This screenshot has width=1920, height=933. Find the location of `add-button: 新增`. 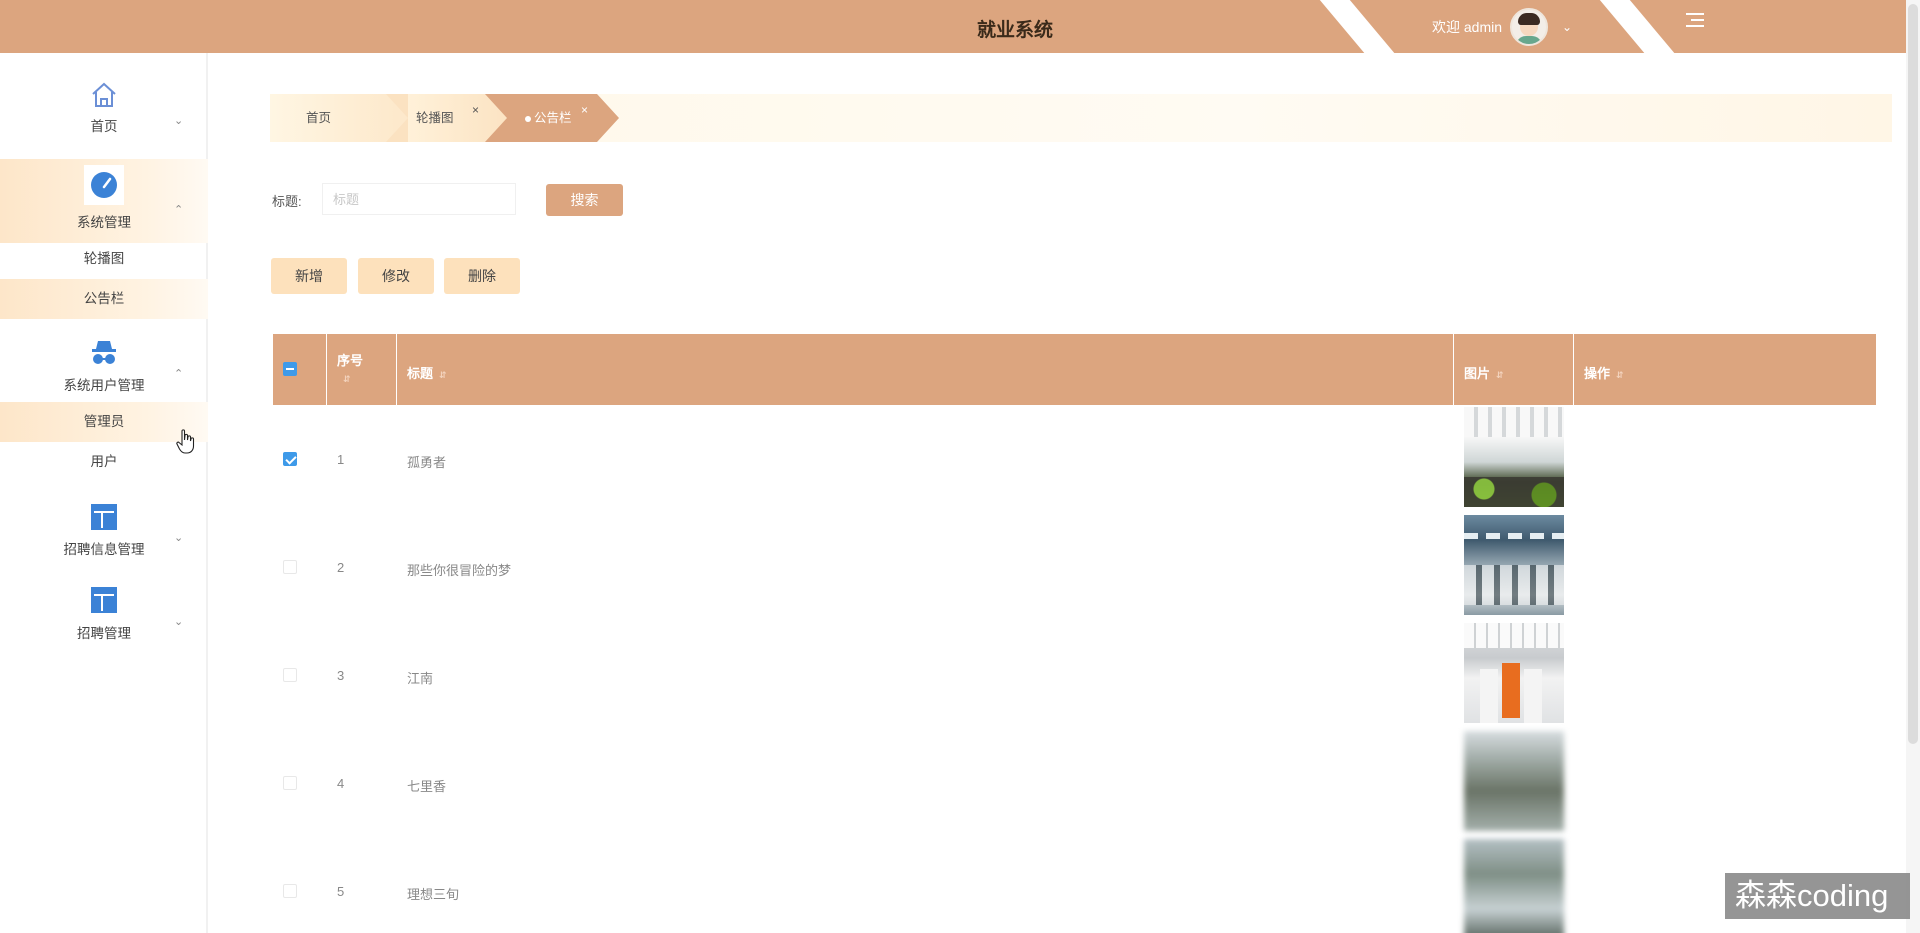

add-button: 新增 is located at coordinates (309, 276).